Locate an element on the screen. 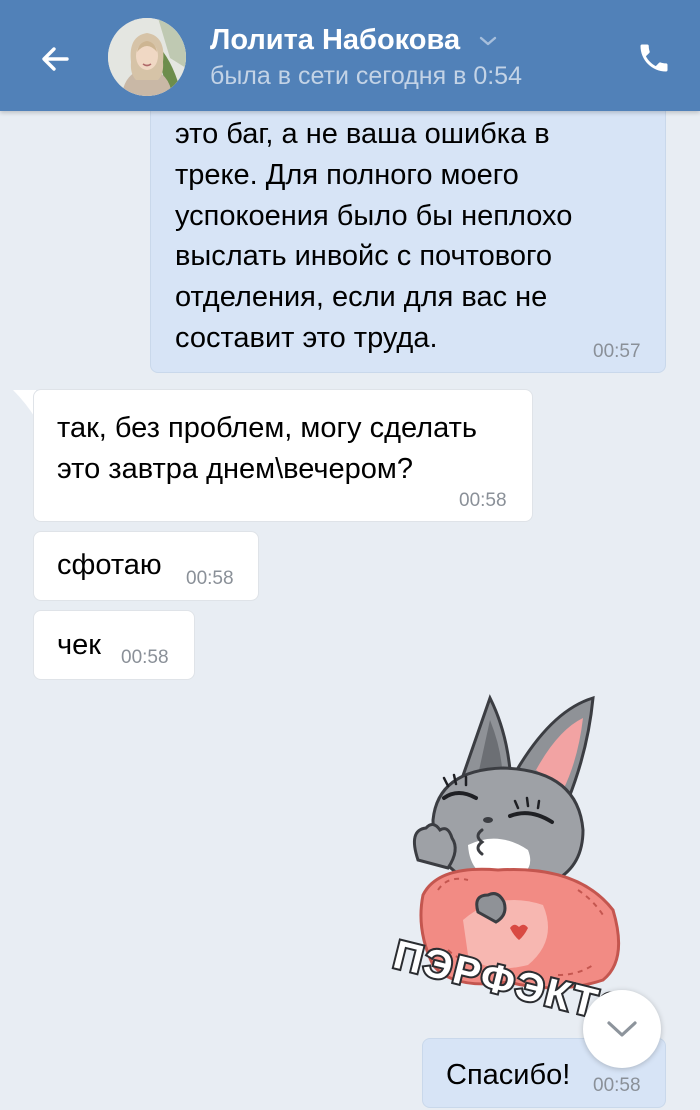 Image resolution: width=700 pixels, height=1110 pixels. message-time: 00:57 is located at coordinates (617, 351).